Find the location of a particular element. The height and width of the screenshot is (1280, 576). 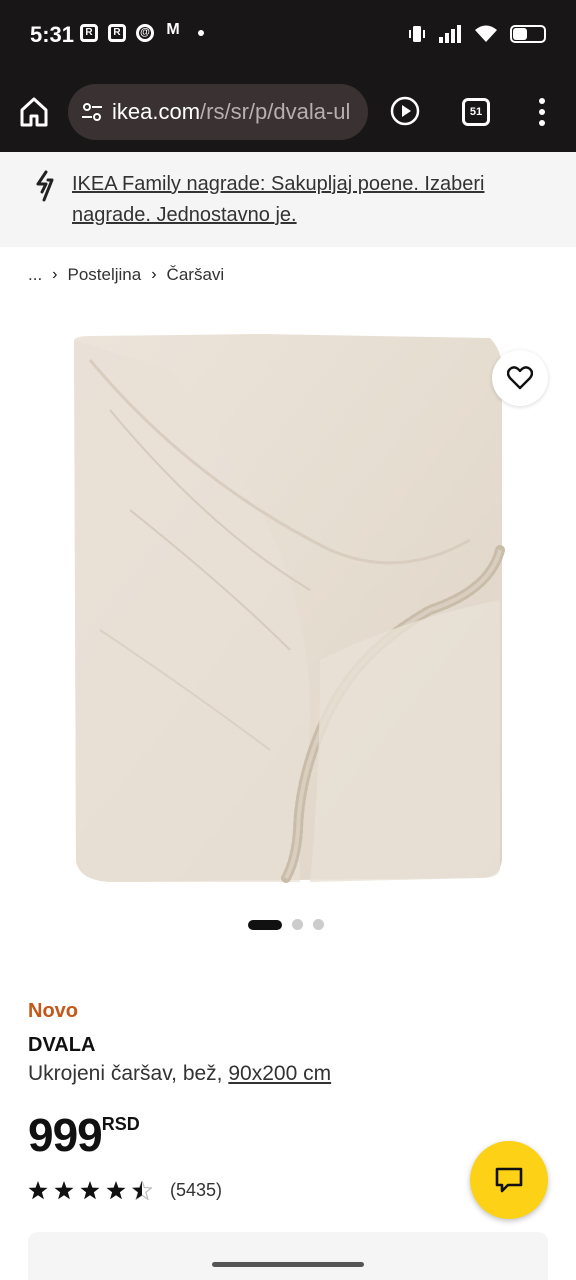

review-count: (5435) is located at coordinates (196, 1190).